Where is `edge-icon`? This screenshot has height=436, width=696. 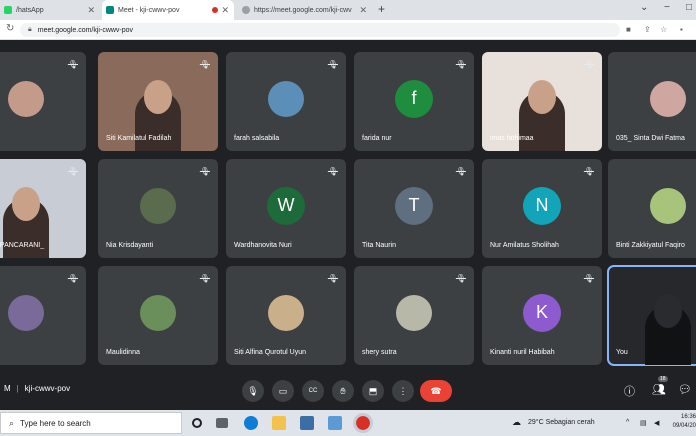
edge-icon is located at coordinates (251, 423).